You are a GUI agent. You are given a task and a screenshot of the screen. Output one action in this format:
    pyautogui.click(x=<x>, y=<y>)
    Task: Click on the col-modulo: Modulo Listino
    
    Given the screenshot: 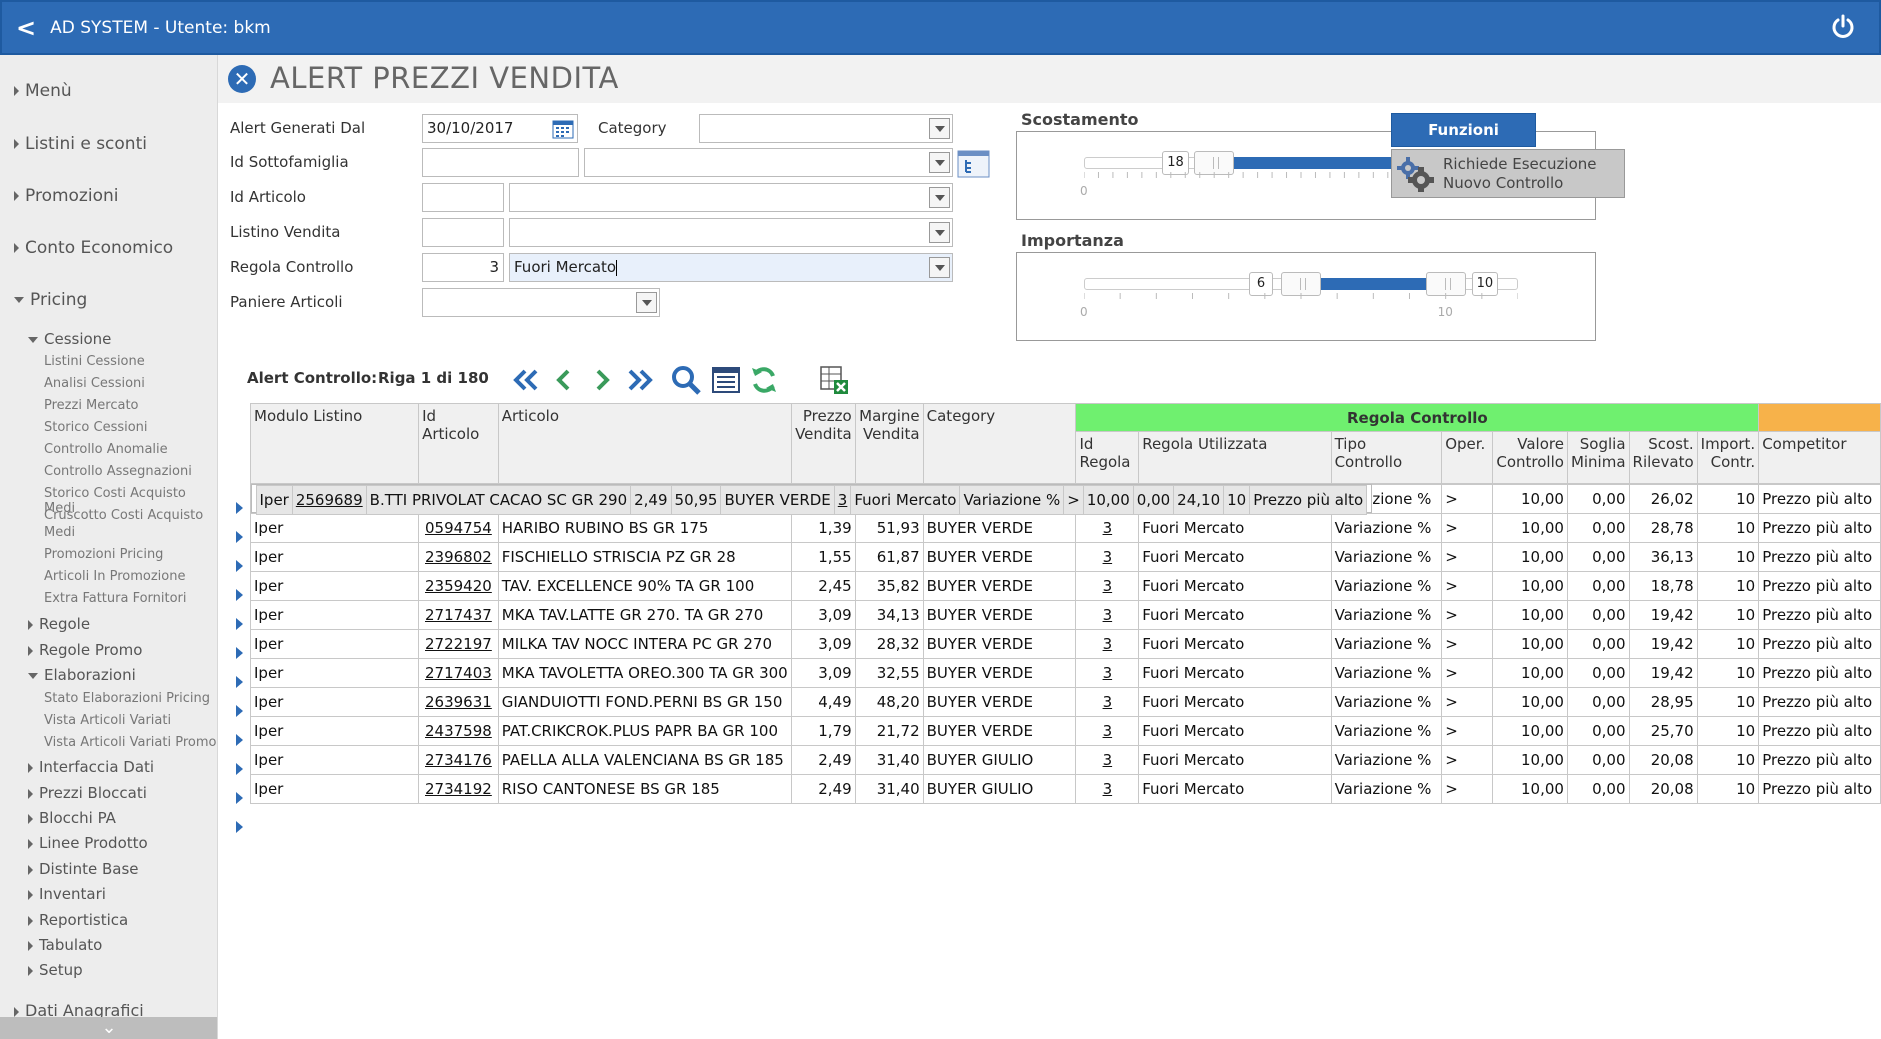 What is the action you would take?
    pyautogui.click(x=334, y=443)
    